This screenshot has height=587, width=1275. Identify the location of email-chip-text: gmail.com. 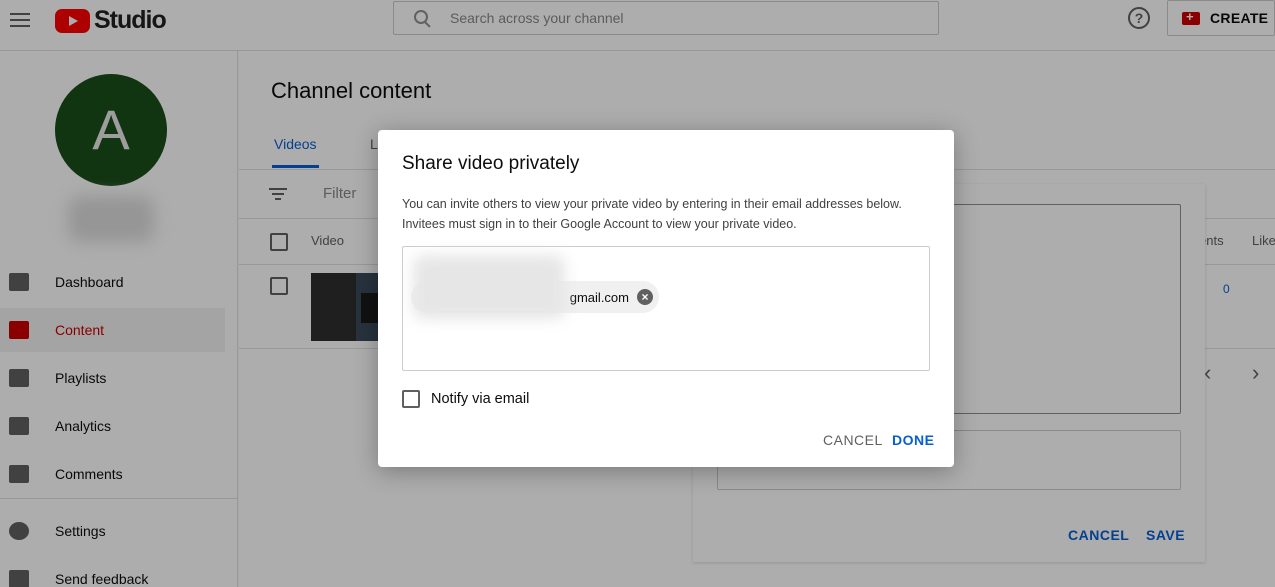
(599, 297).